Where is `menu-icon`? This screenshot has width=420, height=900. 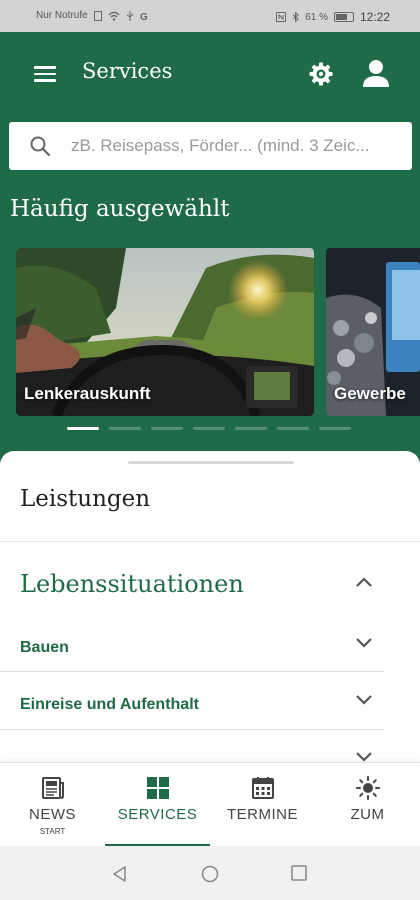
menu-icon is located at coordinates (45, 74).